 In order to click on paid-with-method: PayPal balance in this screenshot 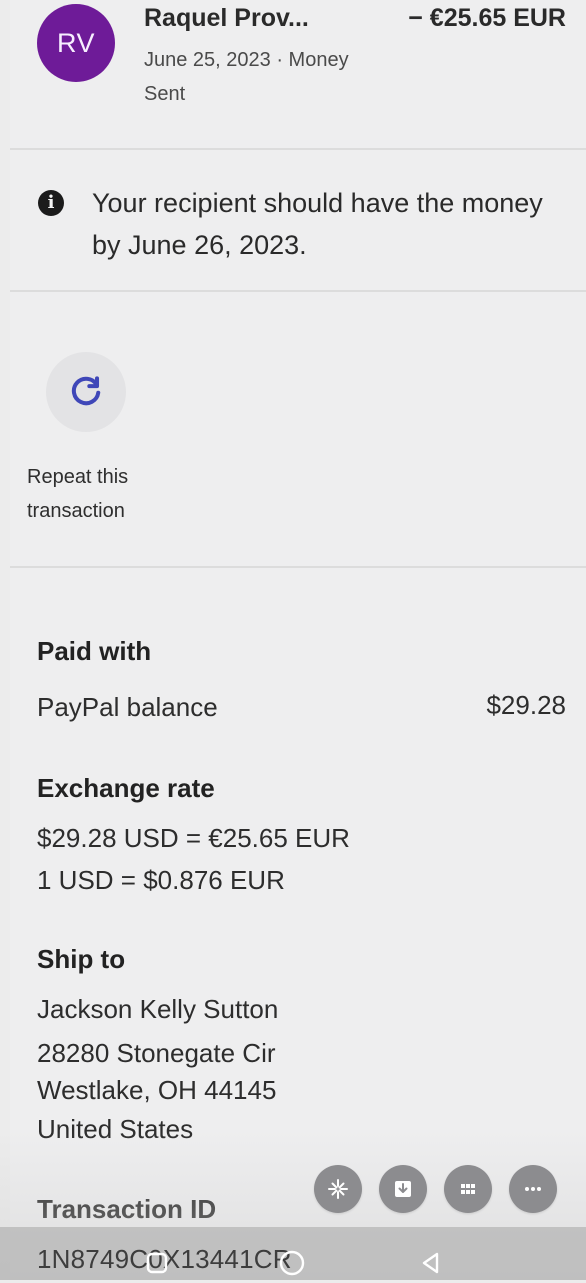, I will do `click(127, 707)`.